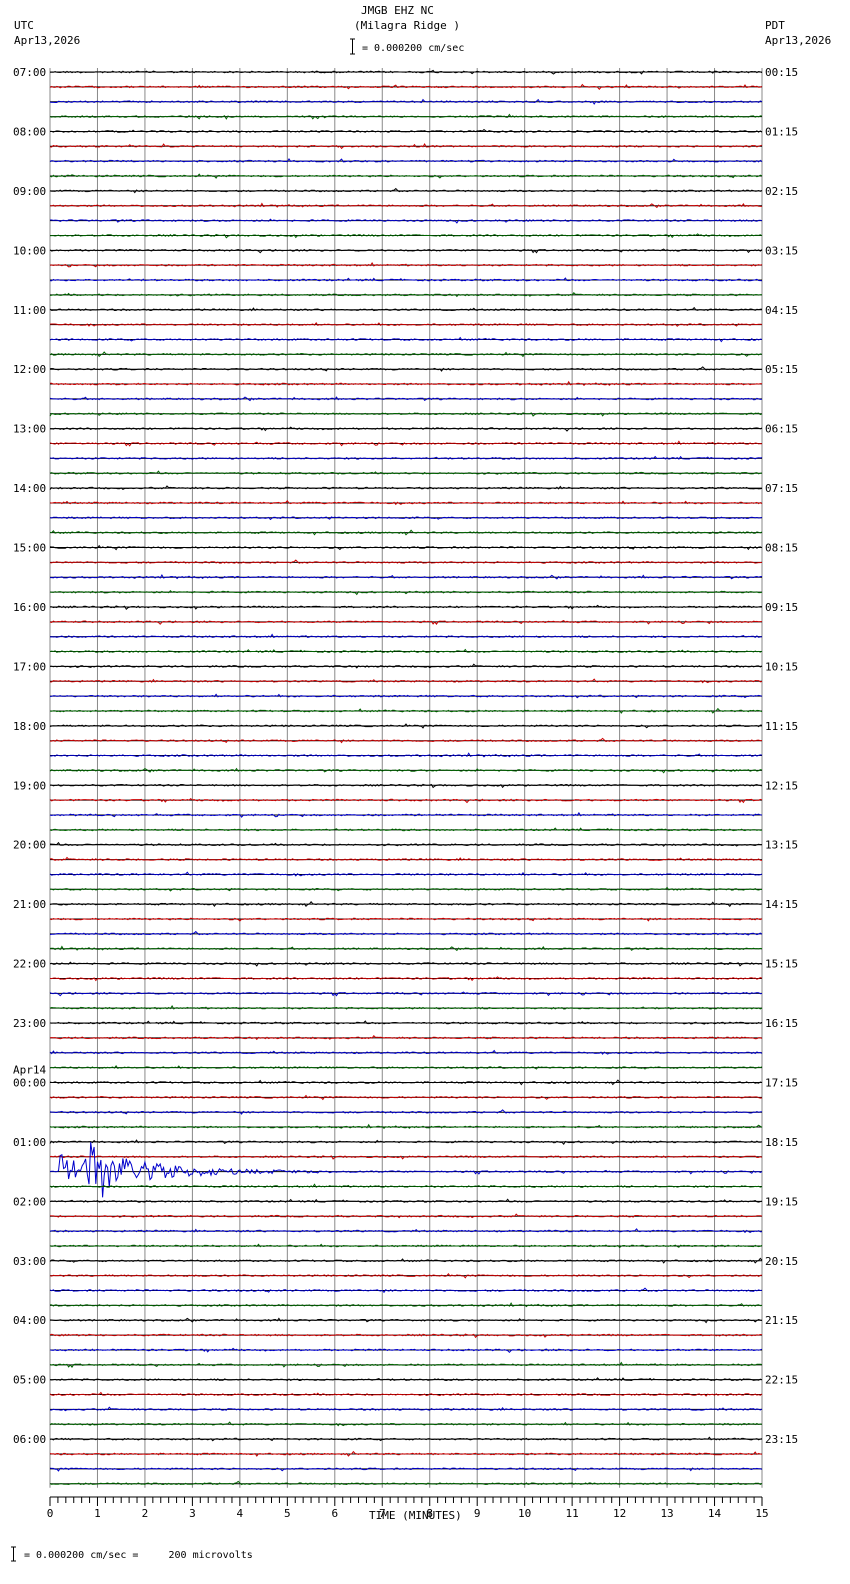 This screenshot has height=1584, width=850. What do you see at coordinates (29, 1439) in the screenshot?
I see `utc-hour-label: 06:00` at bounding box center [29, 1439].